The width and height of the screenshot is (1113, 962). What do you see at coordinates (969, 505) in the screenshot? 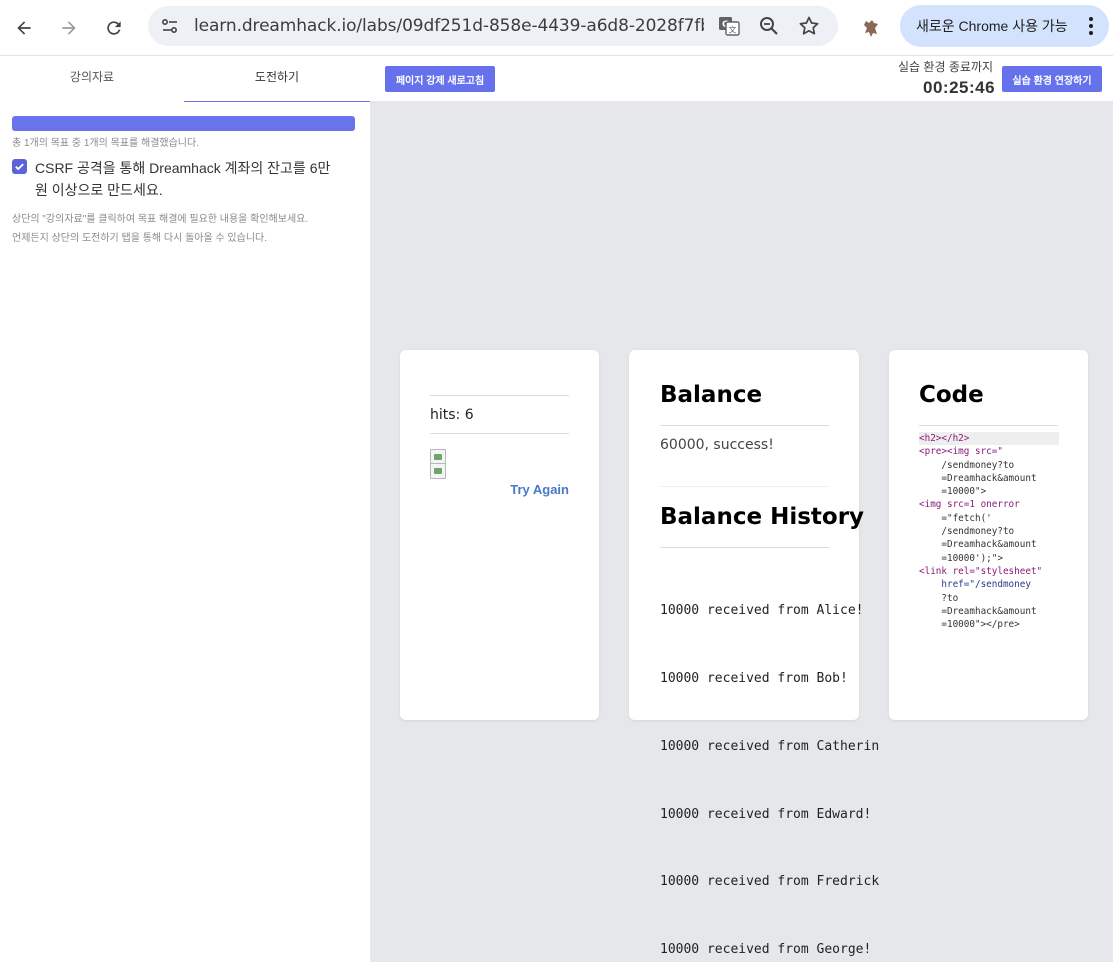
I see `code-line: <img src=1 onerror` at bounding box center [969, 505].